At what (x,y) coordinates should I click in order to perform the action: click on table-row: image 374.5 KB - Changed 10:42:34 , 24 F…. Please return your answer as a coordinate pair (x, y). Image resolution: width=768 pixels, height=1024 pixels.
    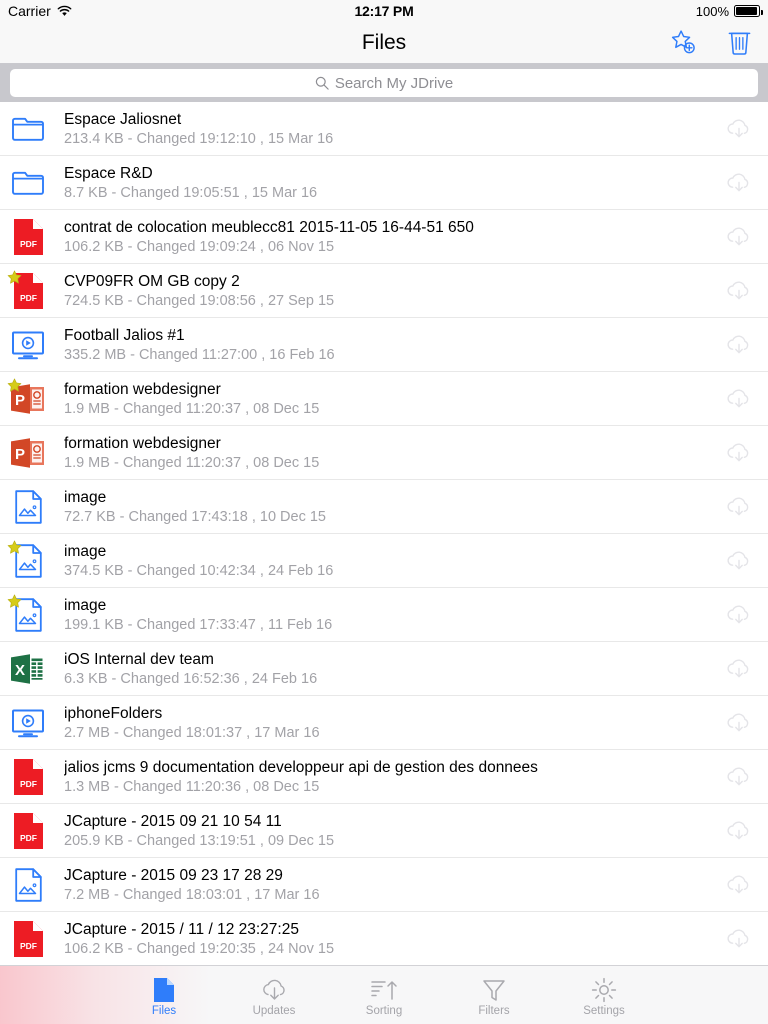
    Looking at the image, I should click on (384, 561).